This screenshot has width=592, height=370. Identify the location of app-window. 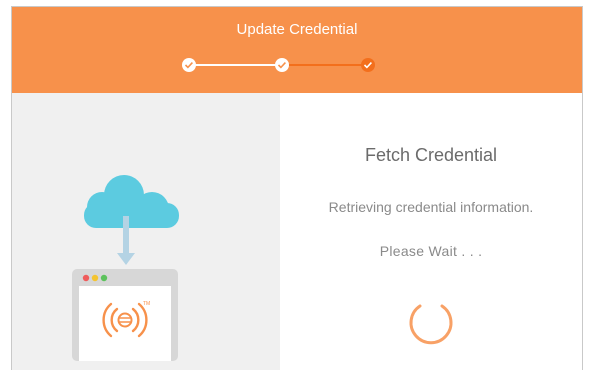
(125, 315).